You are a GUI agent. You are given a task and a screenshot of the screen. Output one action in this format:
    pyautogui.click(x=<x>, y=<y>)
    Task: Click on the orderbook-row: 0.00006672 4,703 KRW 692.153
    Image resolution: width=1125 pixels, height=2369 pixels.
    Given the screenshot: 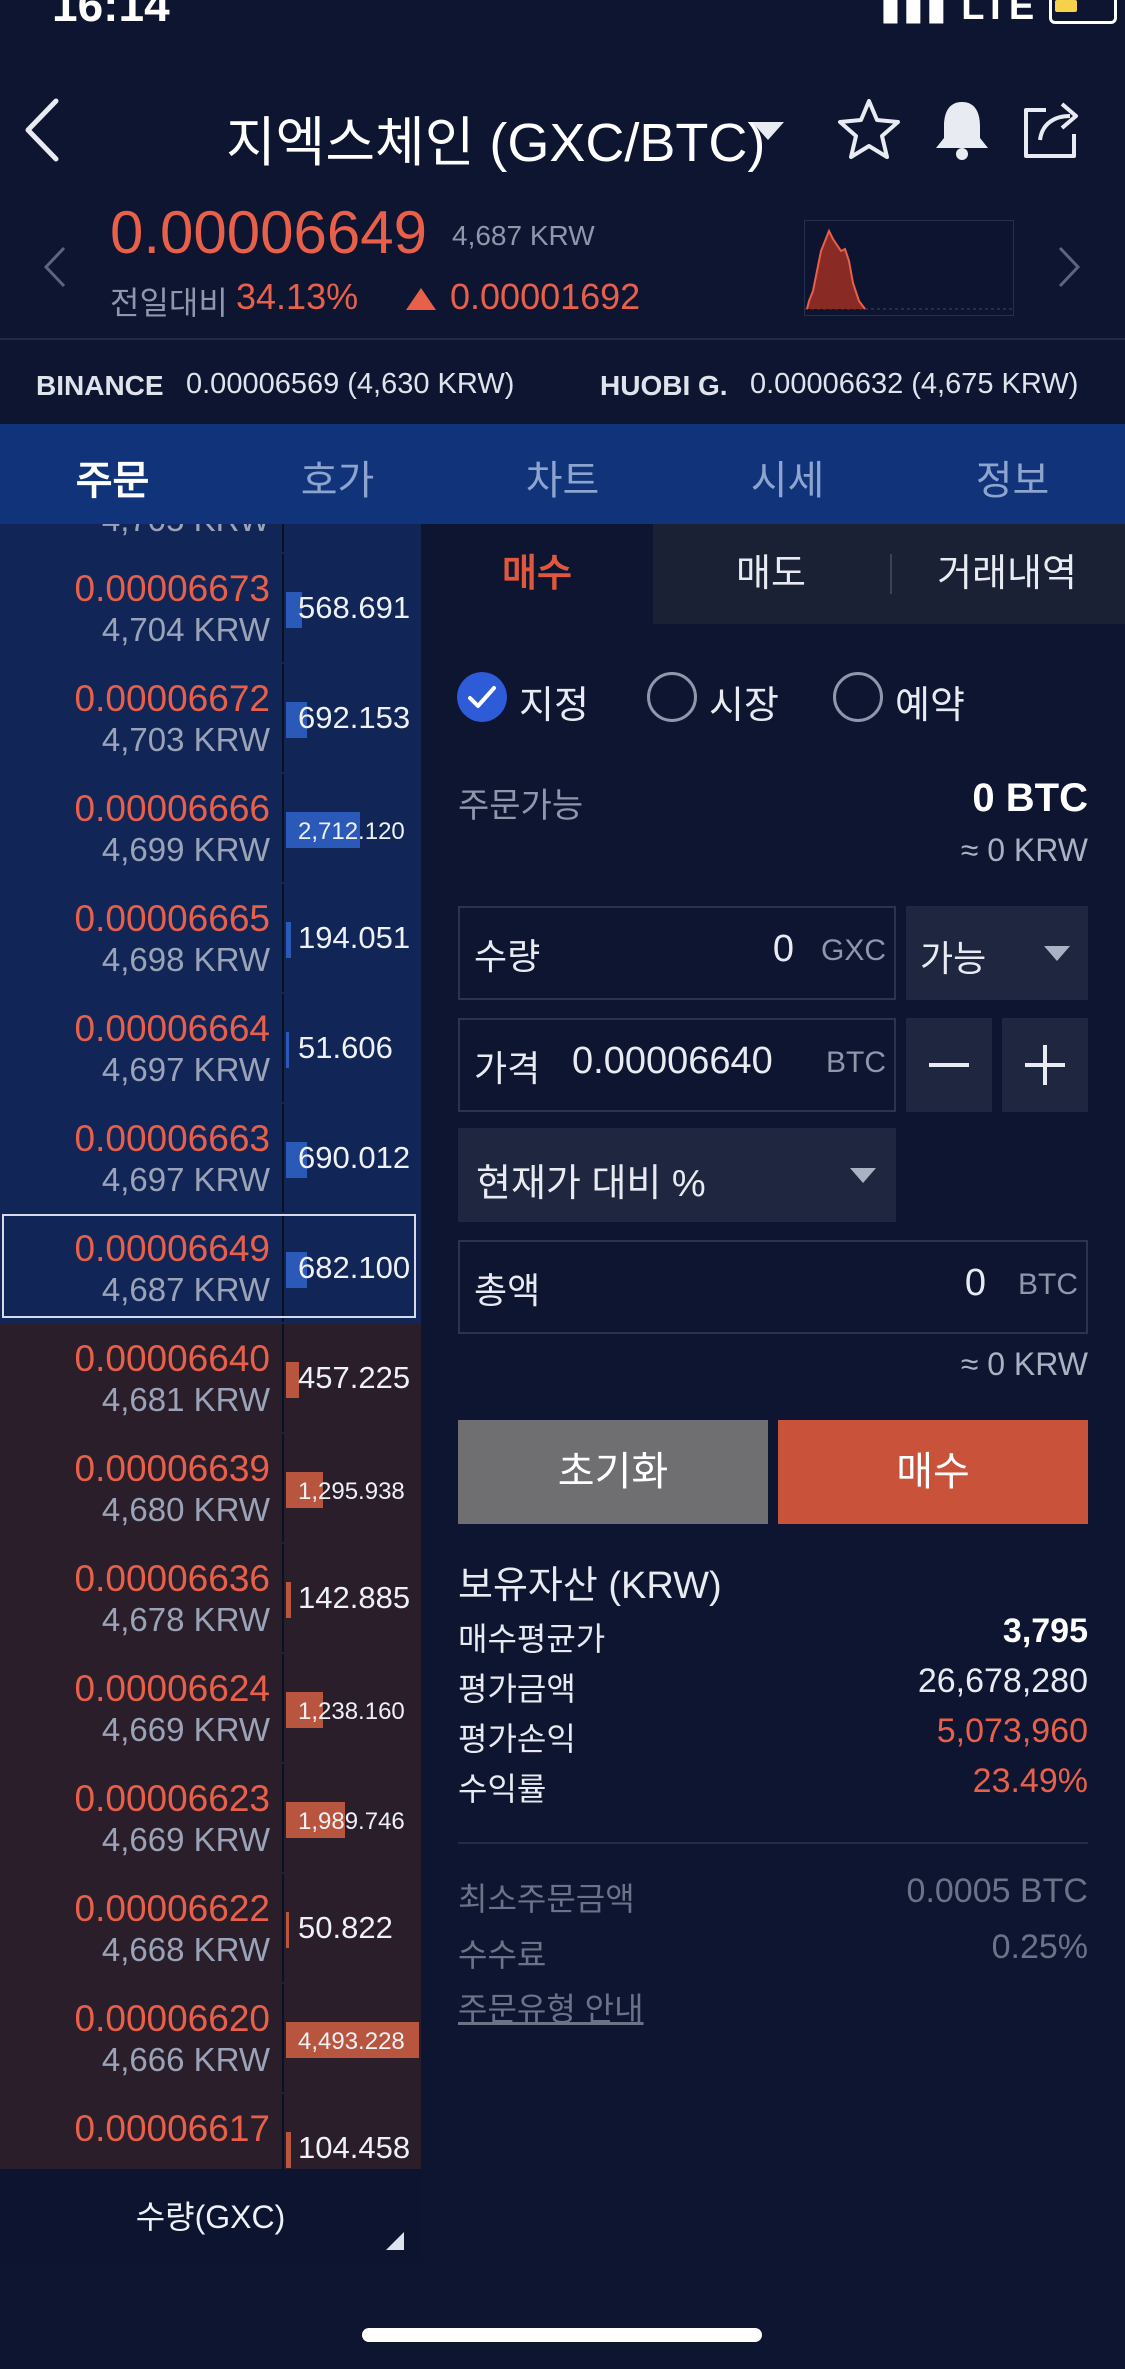 What is the action you would take?
    pyautogui.click(x=210, y=720)
    